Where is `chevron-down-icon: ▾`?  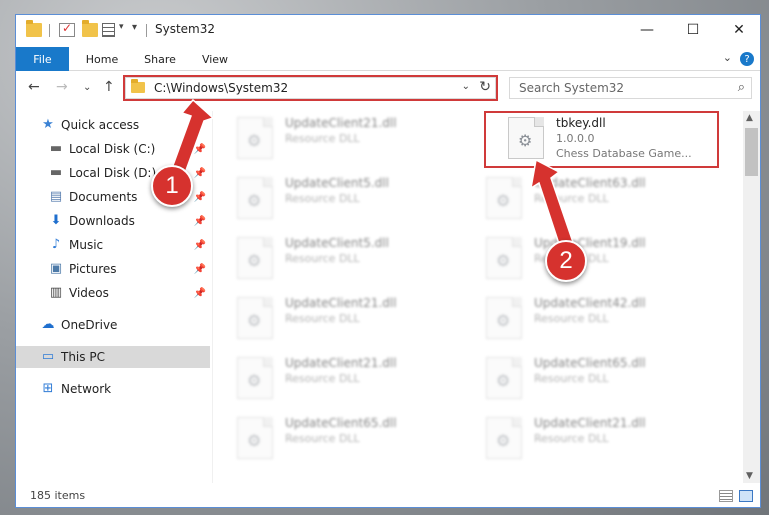
chevron-down-icon: ▾ is located at coordinates (121, 27).